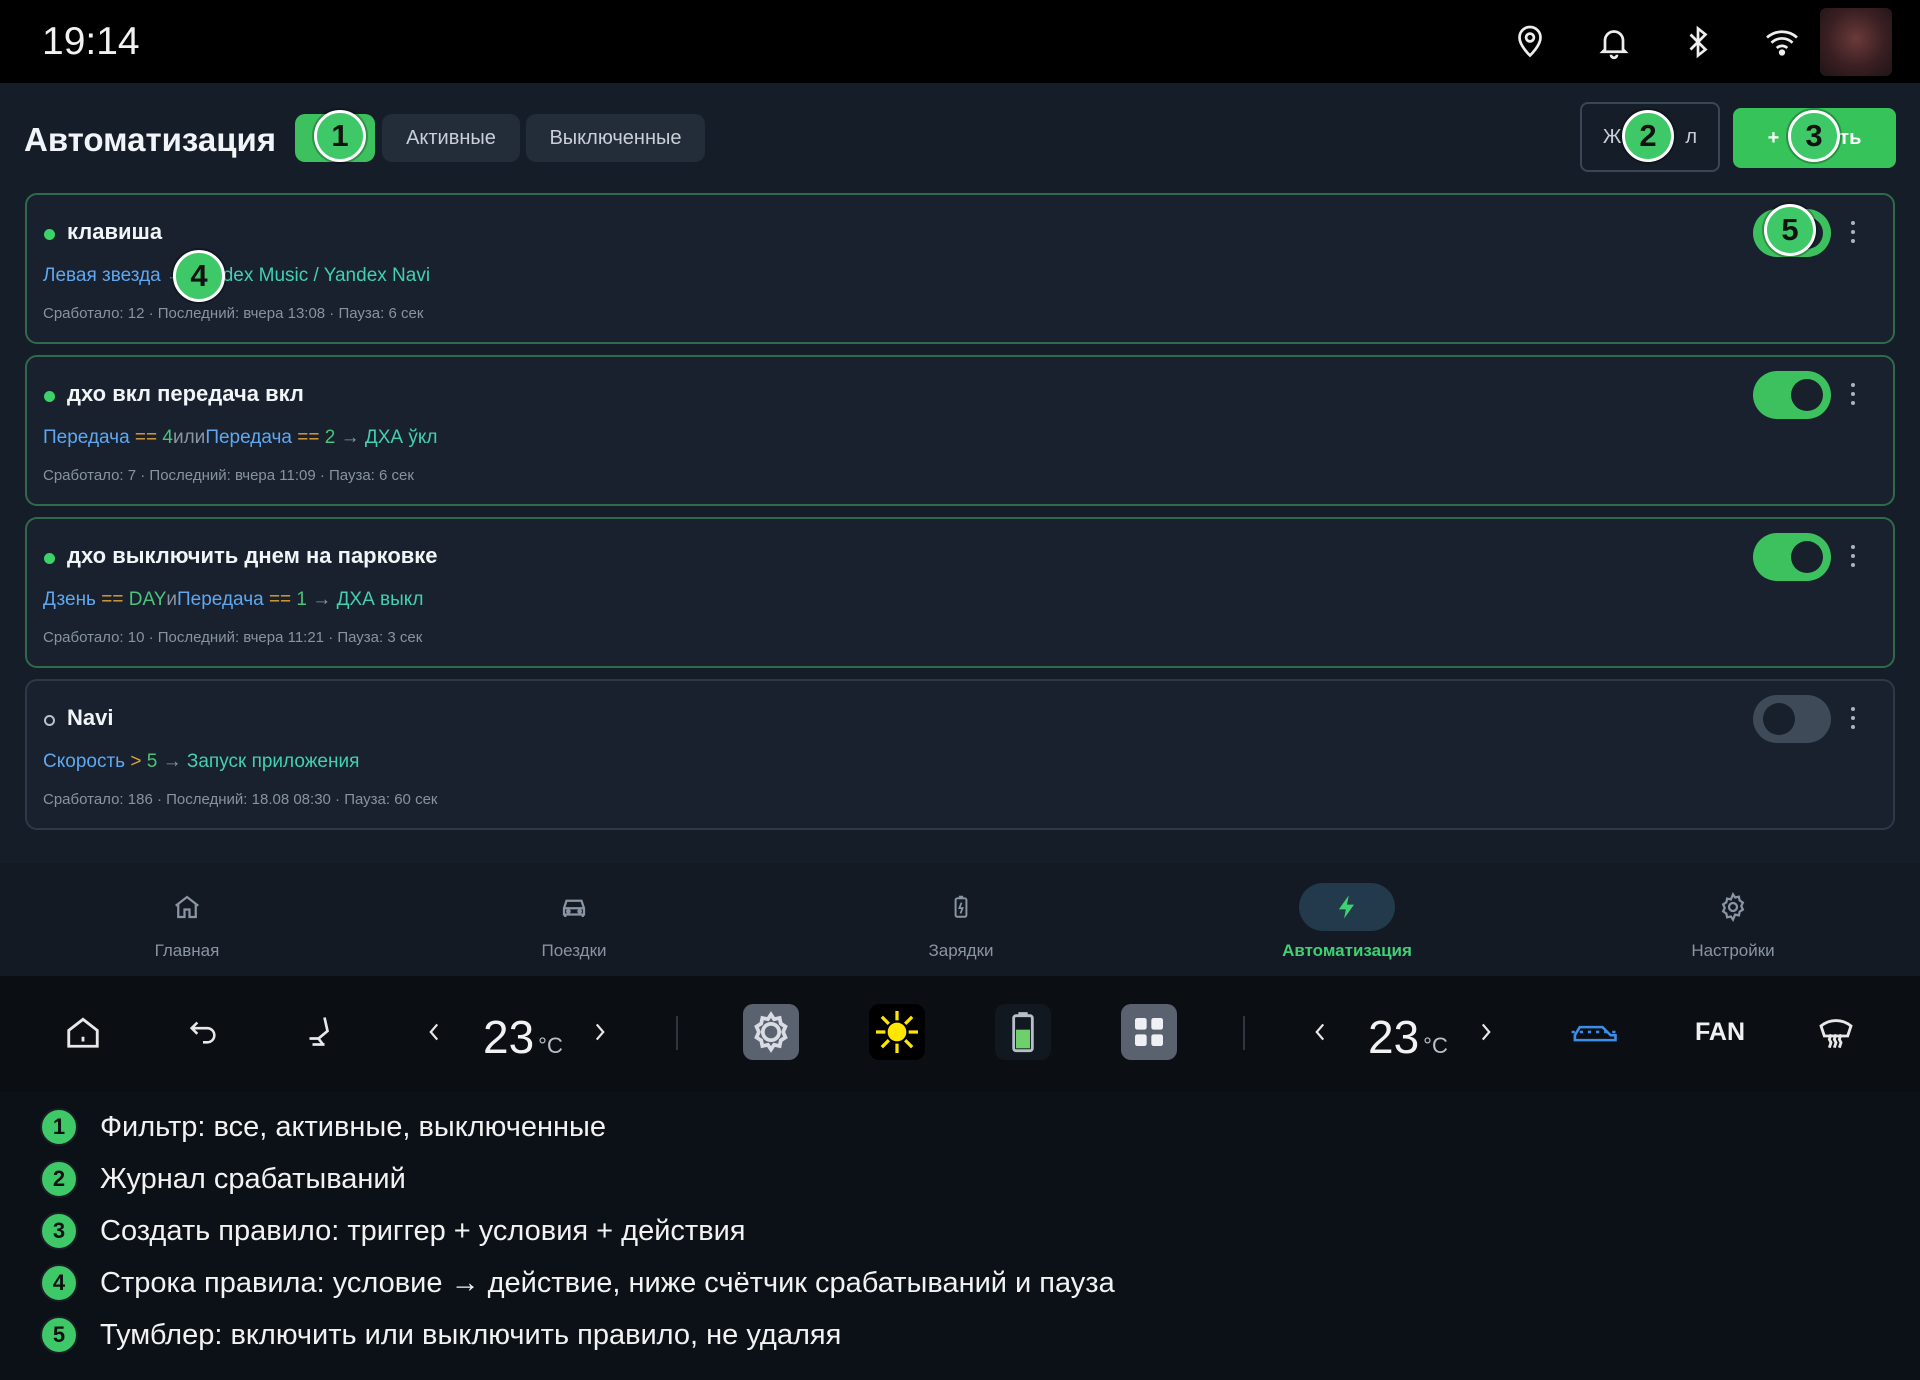 Image resolution: width=1920 pixels, height=1380 pixels. Describe the element at coordinates (1790, 230) in the screenshot. I see `marker-5: 5` at that location.